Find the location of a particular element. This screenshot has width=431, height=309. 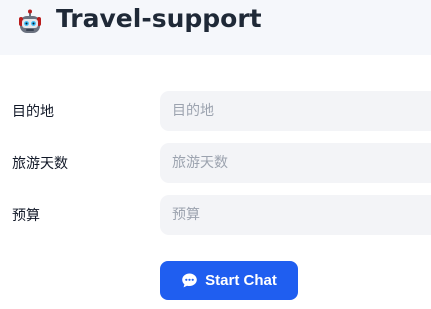

travel-days-label: 旅游天数 is located at coordinates (40, 164).